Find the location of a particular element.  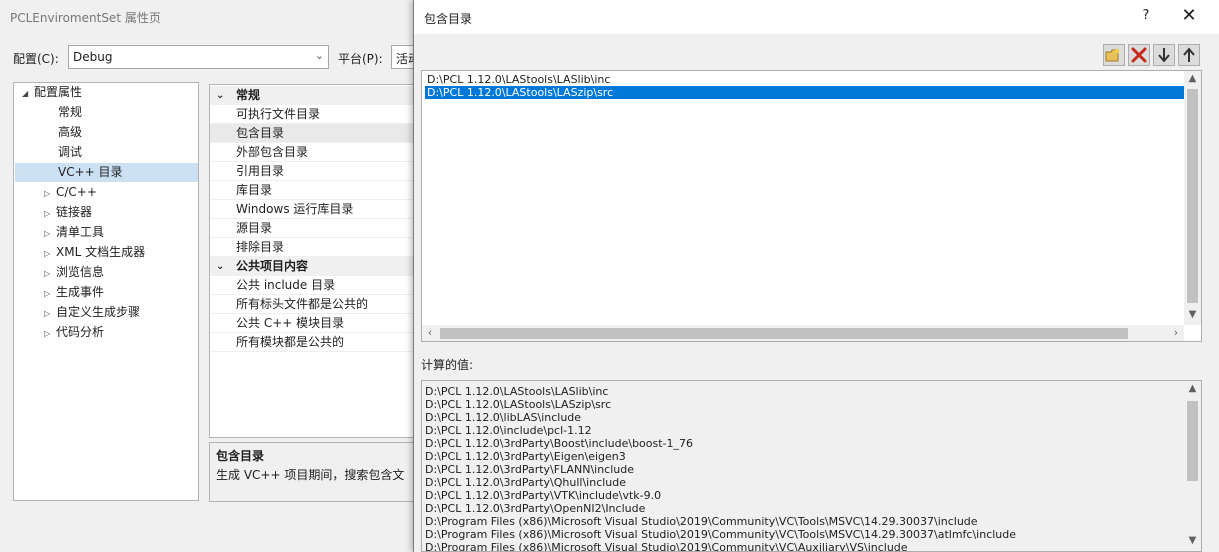

list-item: D:\PCL 1.12.0\3rdParty\FLANN\include is located at coordinates (530, 469).